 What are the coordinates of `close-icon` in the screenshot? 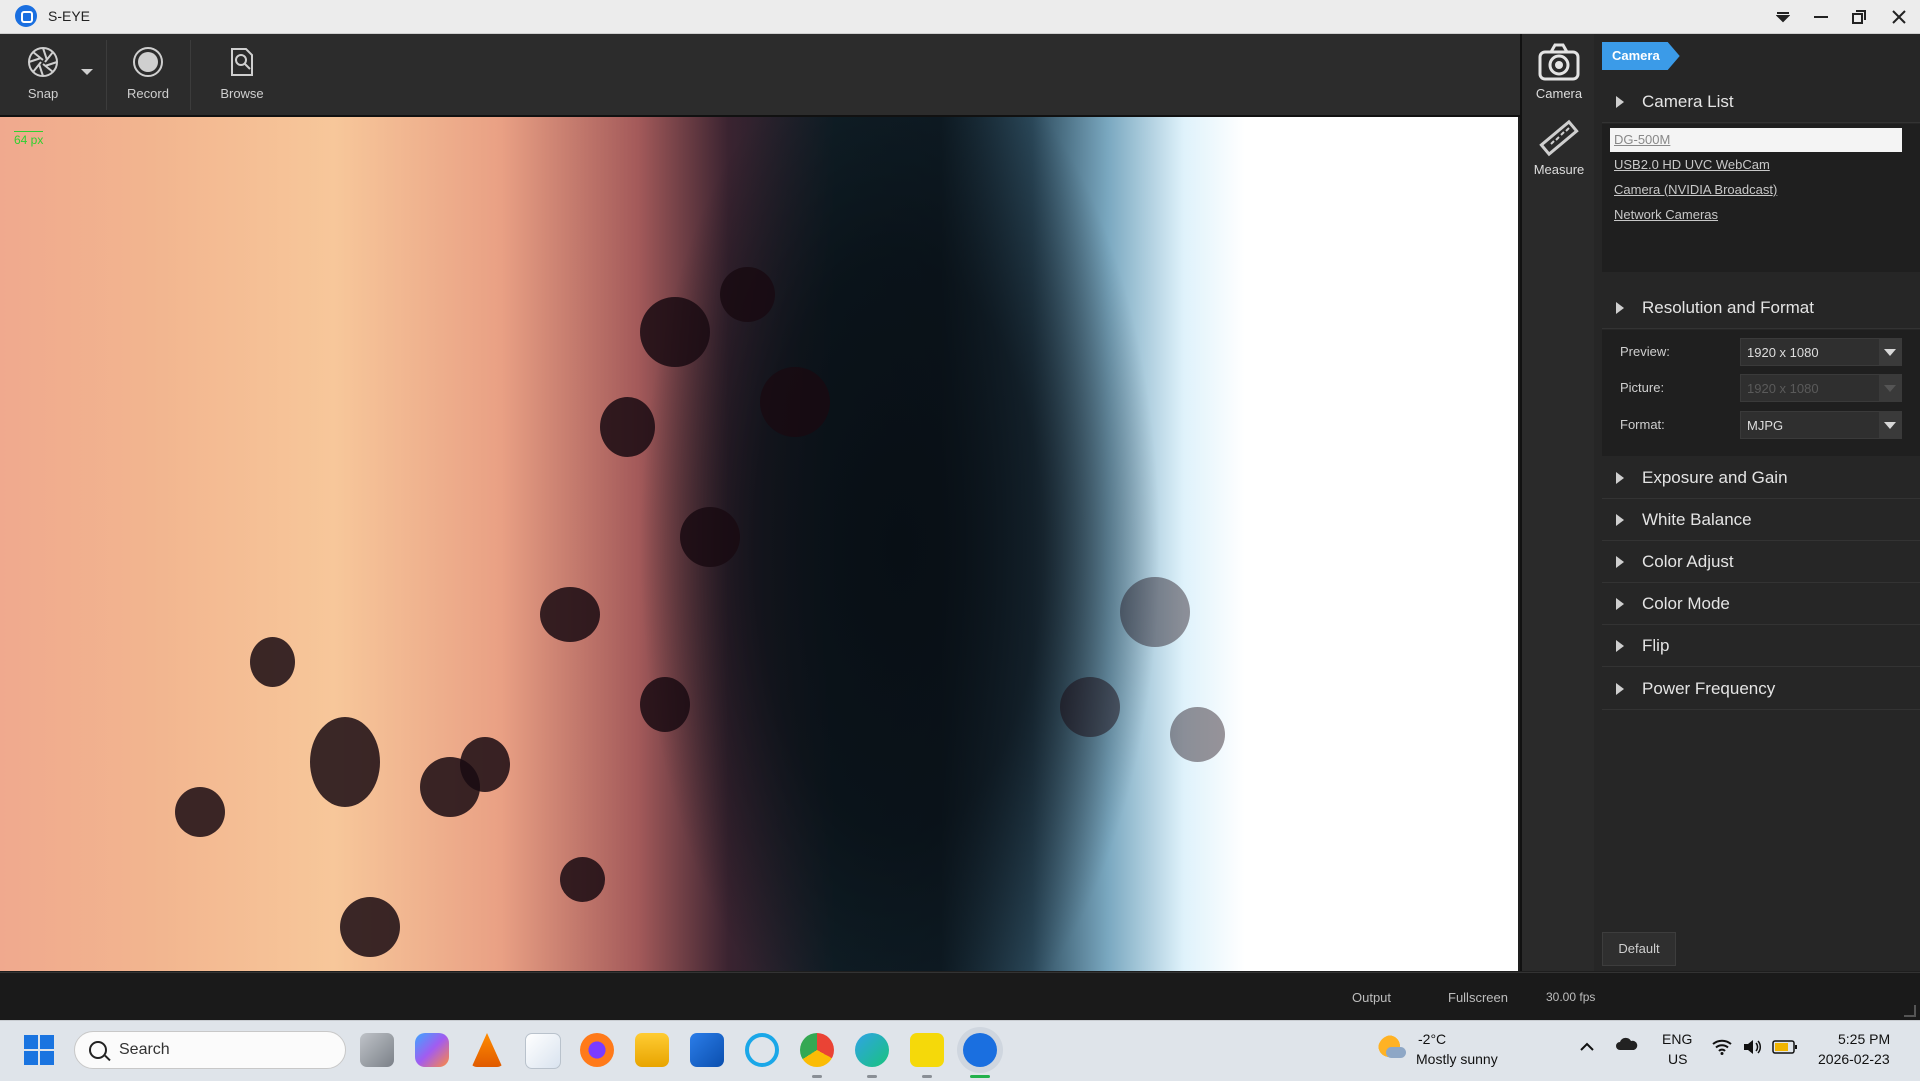 It's located at (1899, 16).